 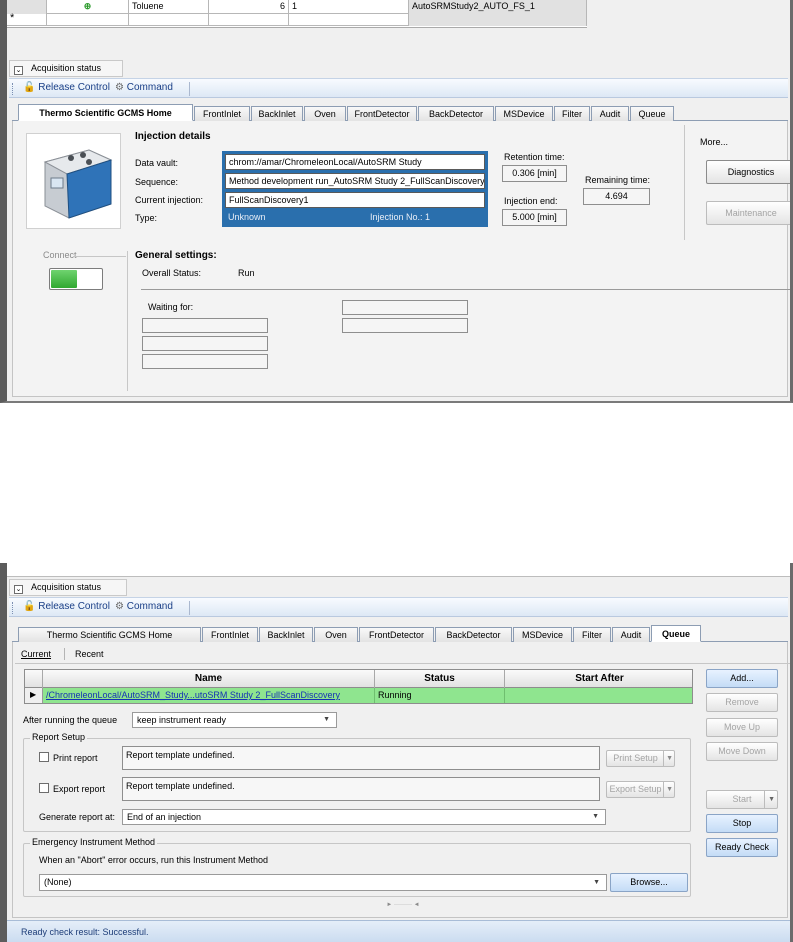 What do you see at coordinates (172, 273) in the screenshot?
I see `overall-status-label: Overall Status:` at bounding box center [172, 273].